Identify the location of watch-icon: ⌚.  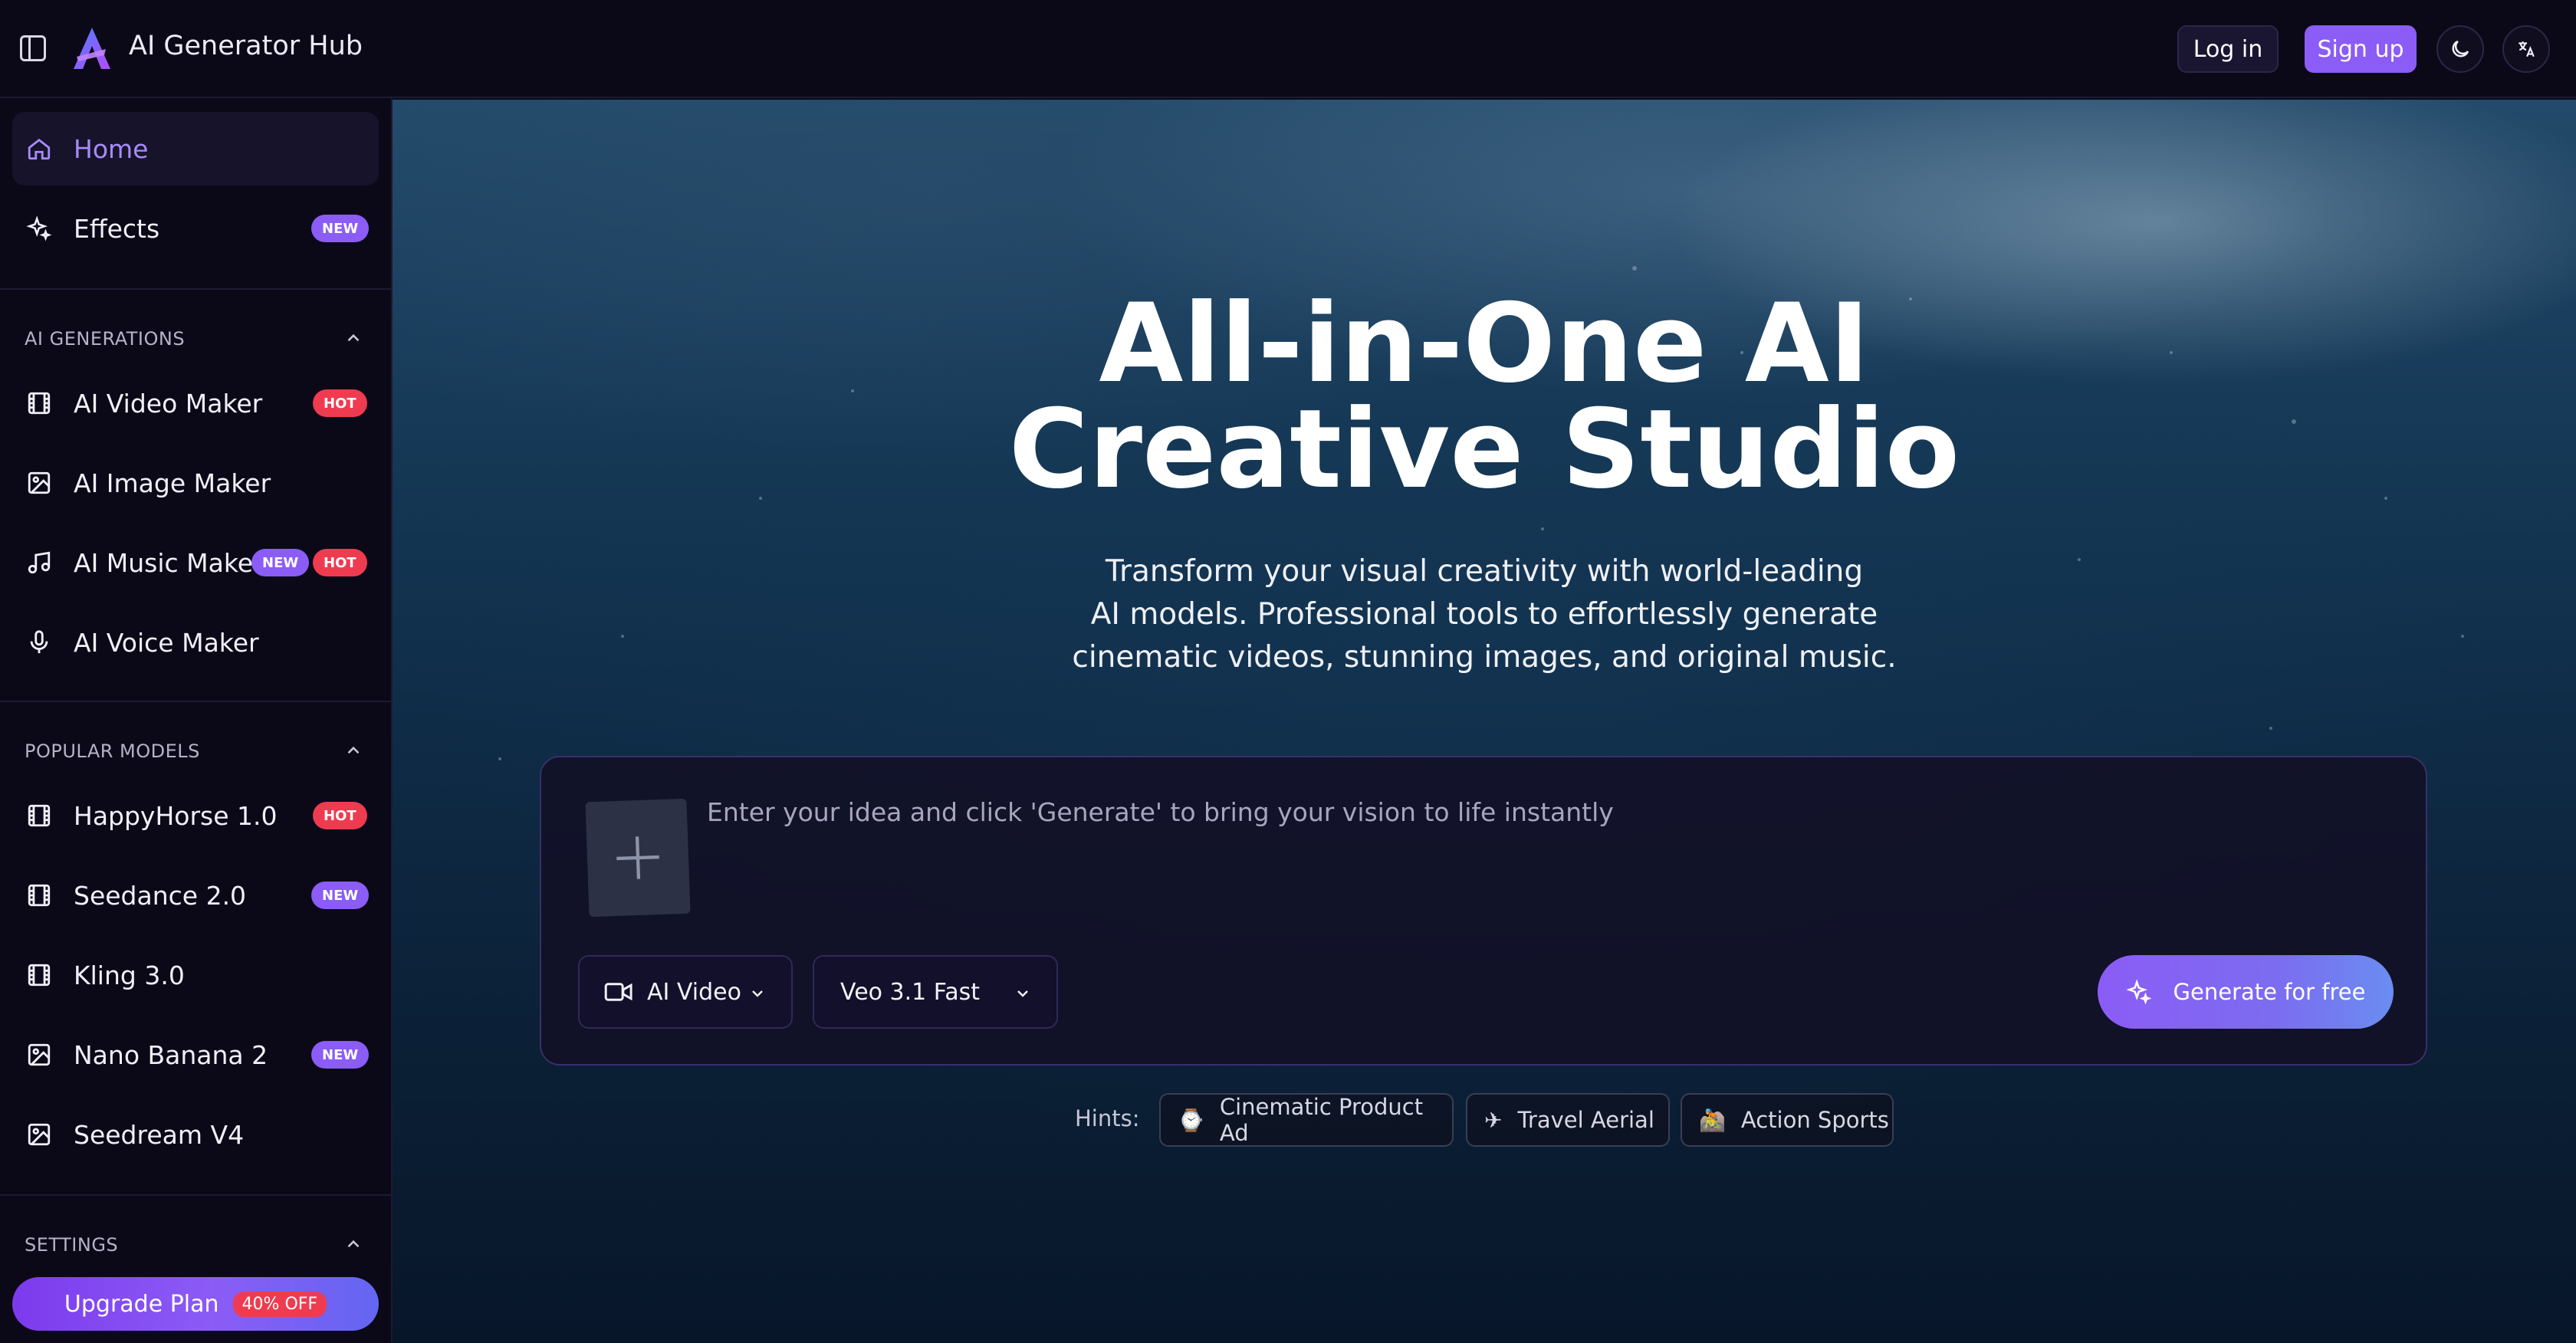
(1191, 1120).